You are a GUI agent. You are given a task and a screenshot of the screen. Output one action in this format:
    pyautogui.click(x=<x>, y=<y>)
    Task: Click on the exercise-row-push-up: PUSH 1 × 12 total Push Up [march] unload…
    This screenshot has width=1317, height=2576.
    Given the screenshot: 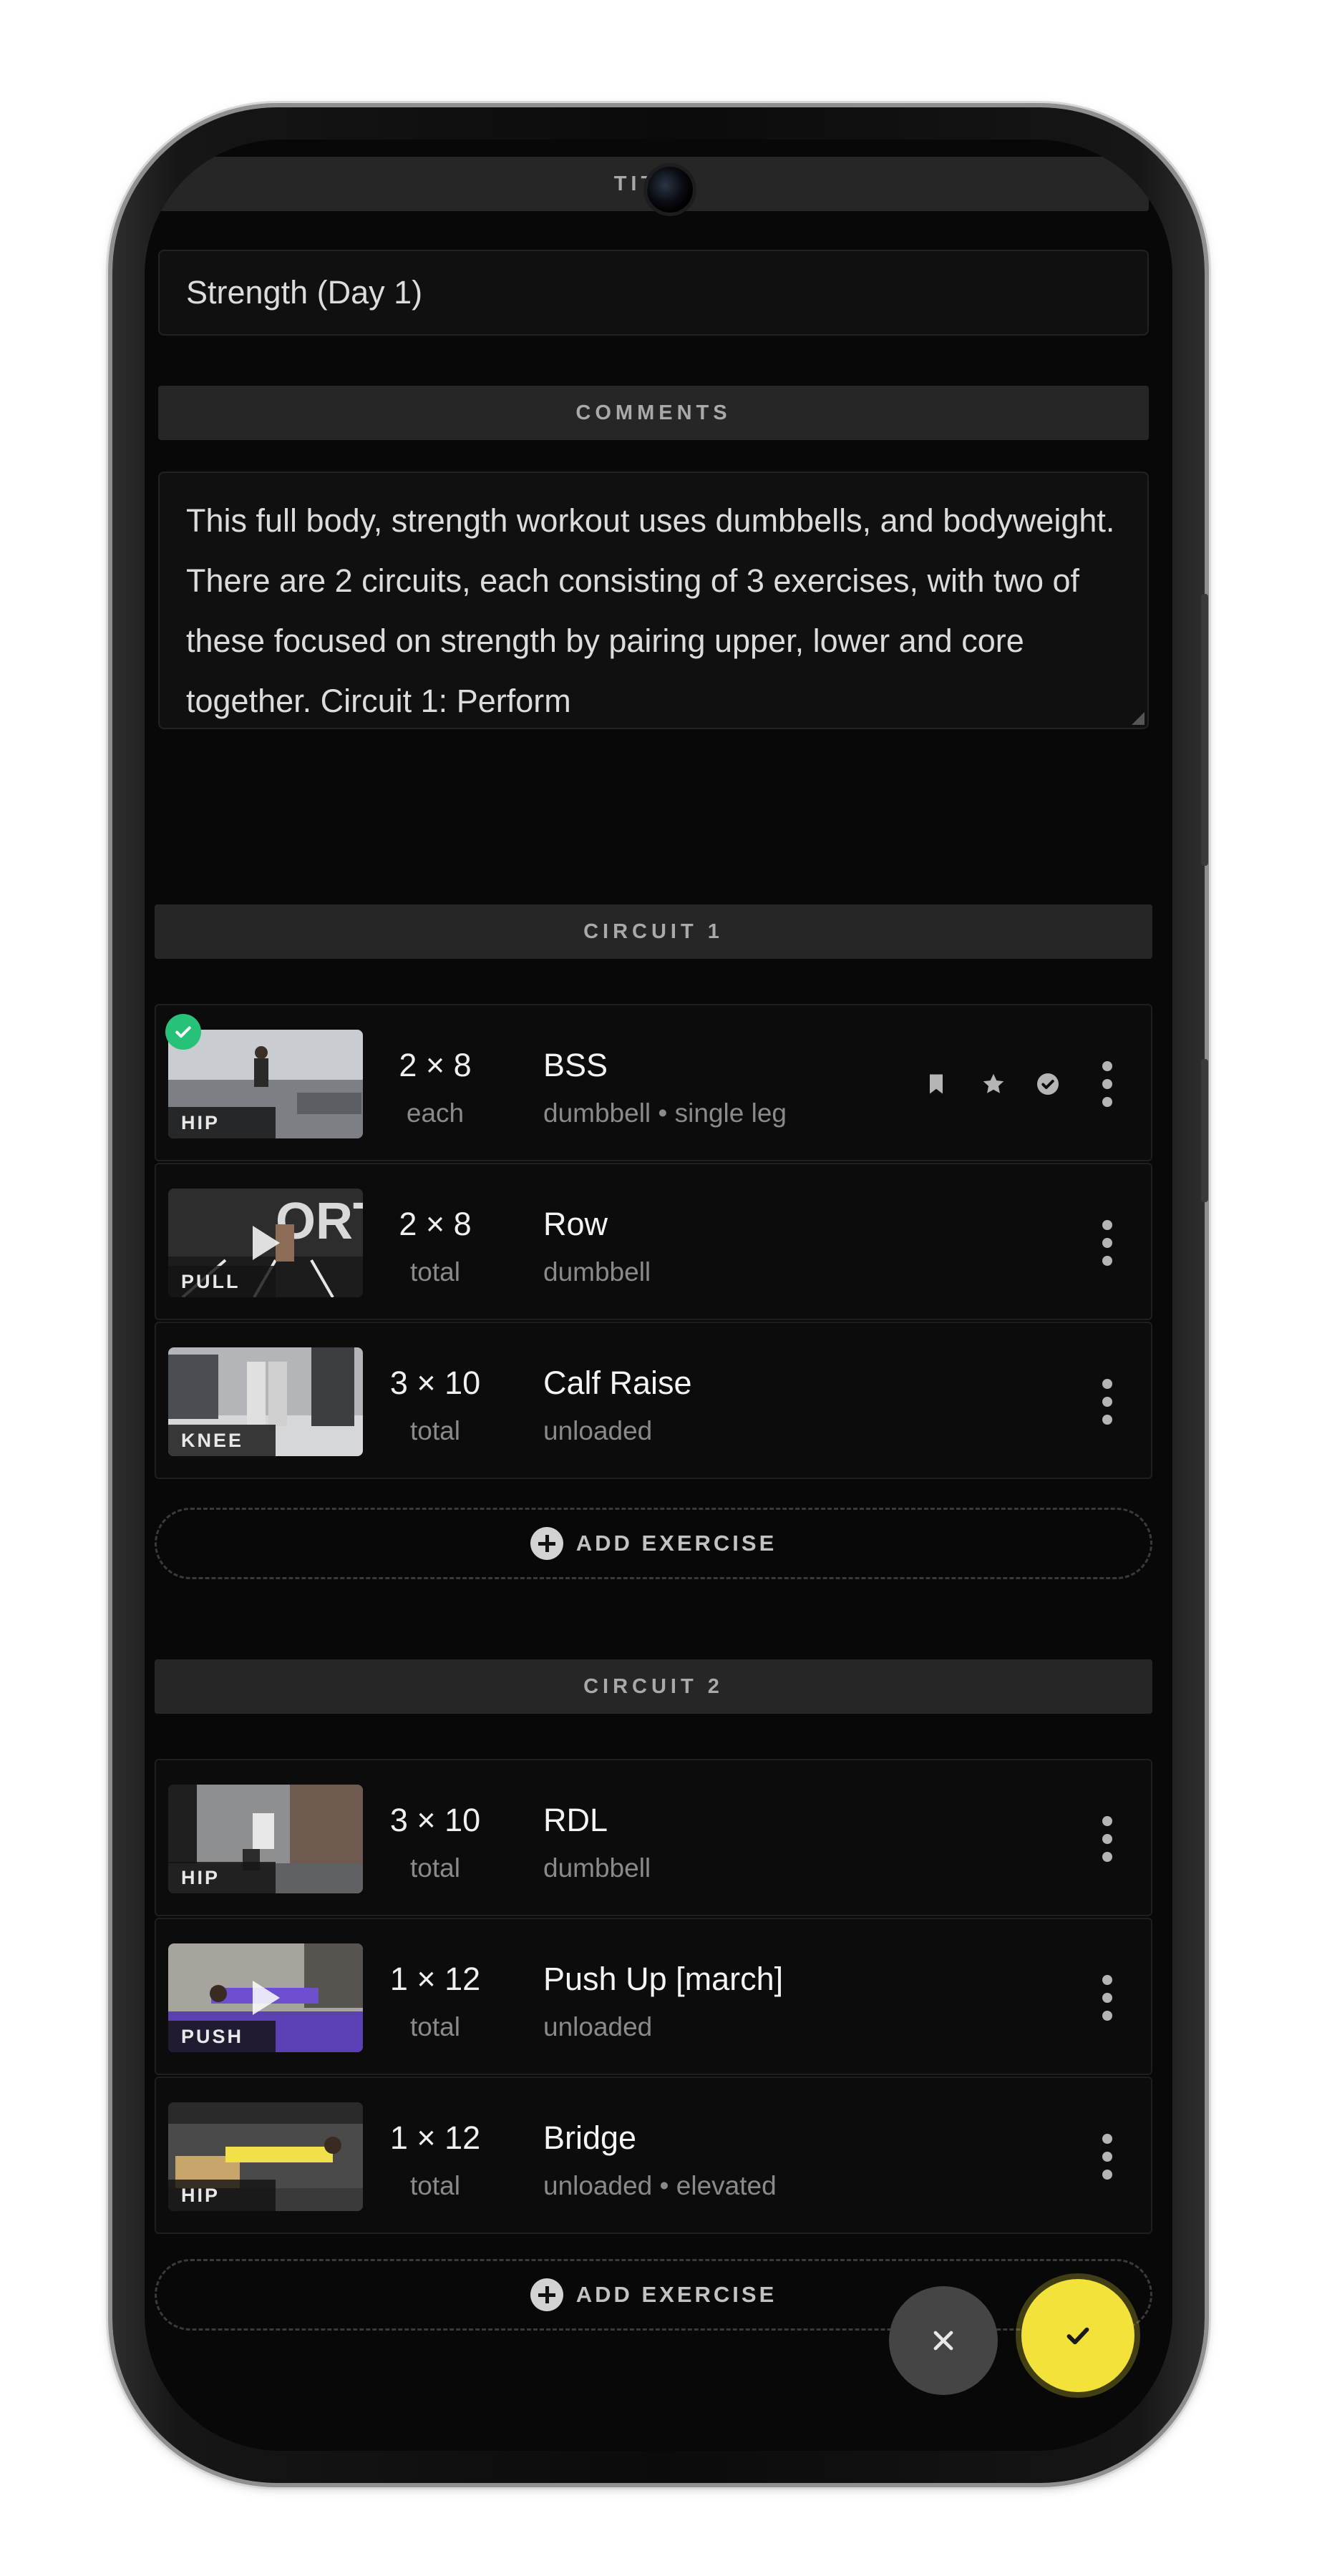 What is the action you would take?
    pyautogui.click(x=653, y=1996)
    